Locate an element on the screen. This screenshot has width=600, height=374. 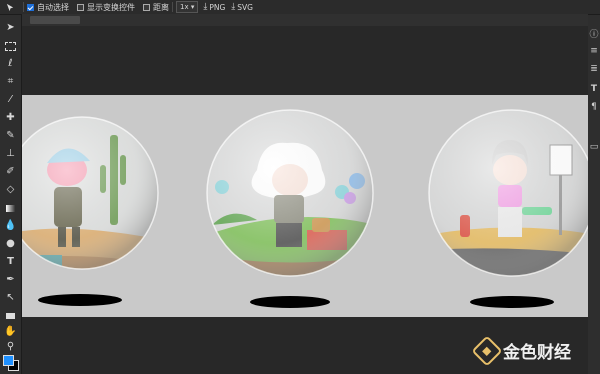
eraser-icon: ◇ is located at coordinates (10, 189).